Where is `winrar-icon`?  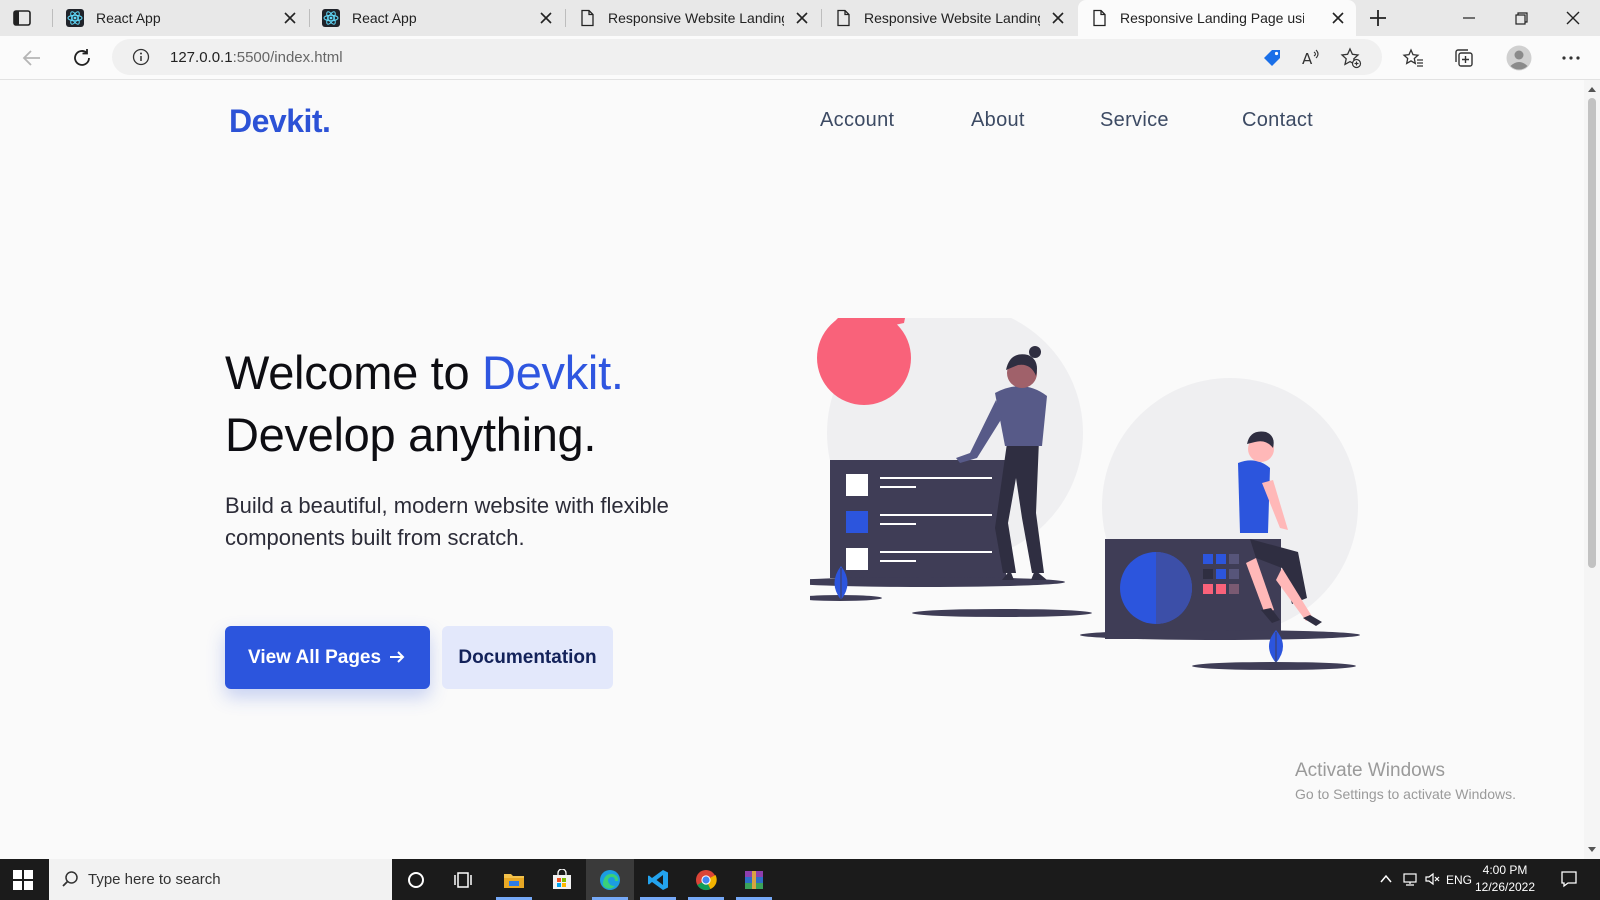
winrar-icon is located at coordinates (754, 880).